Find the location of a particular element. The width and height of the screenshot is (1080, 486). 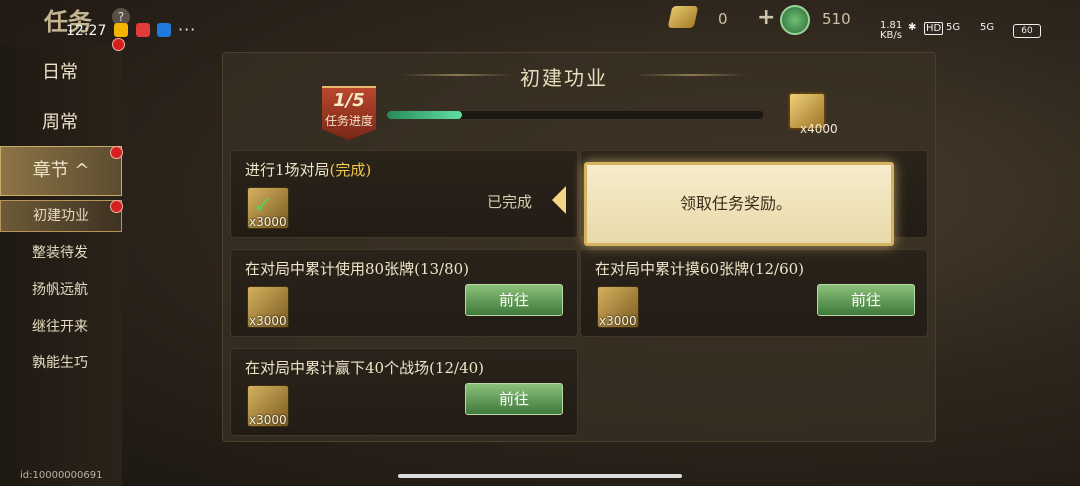

sidebar-item-chapter: 章节 ^ is located at coordinates (61, 171).